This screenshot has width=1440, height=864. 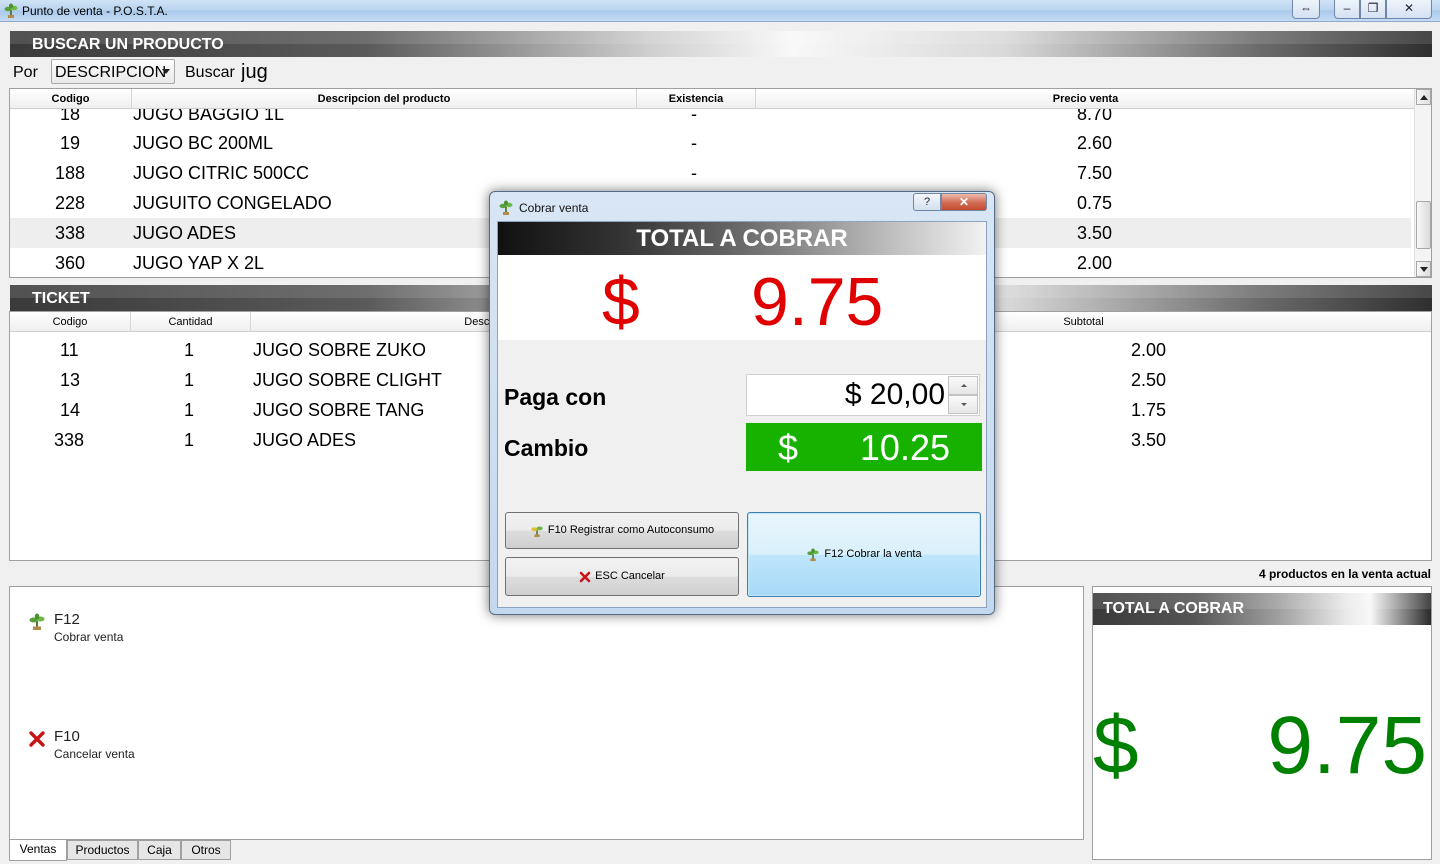 What do you see at coordinates (712, 173) in the screenshot?
I see `table-row: 188 JUGO CITRIC 500CC - 7.50` at bounding box center [712, 173].